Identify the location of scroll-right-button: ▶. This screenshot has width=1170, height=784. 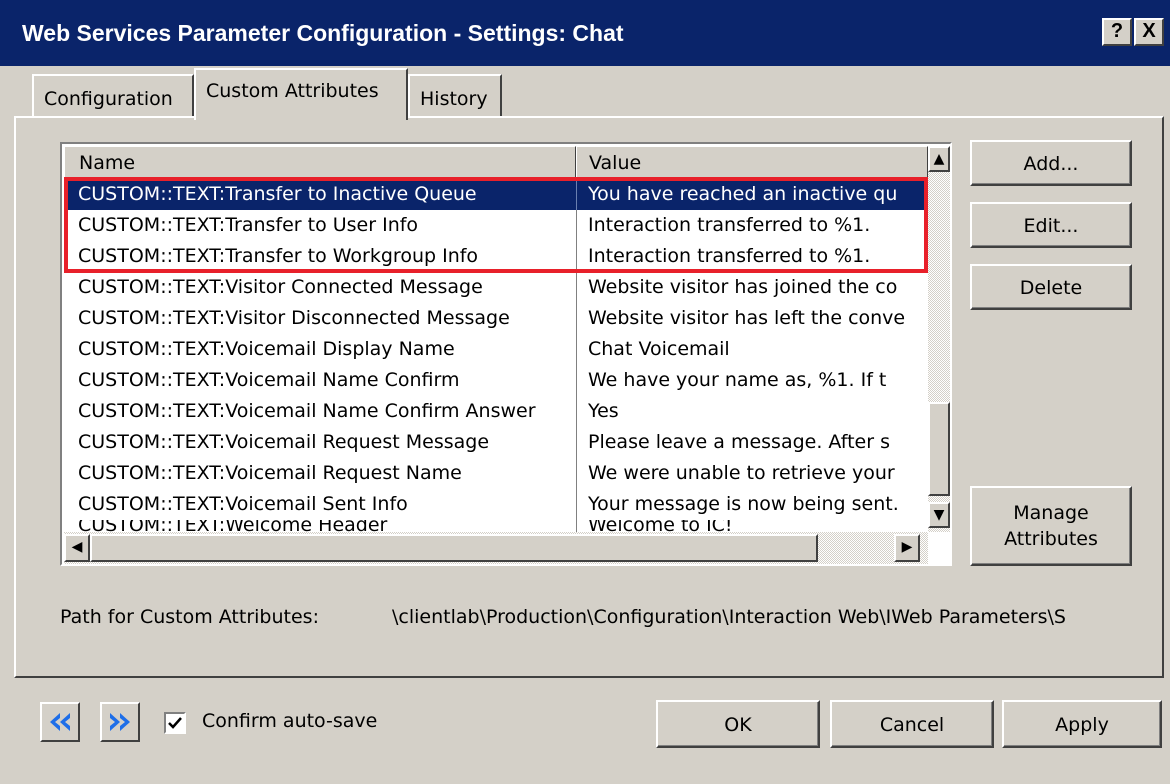
(907, 548).